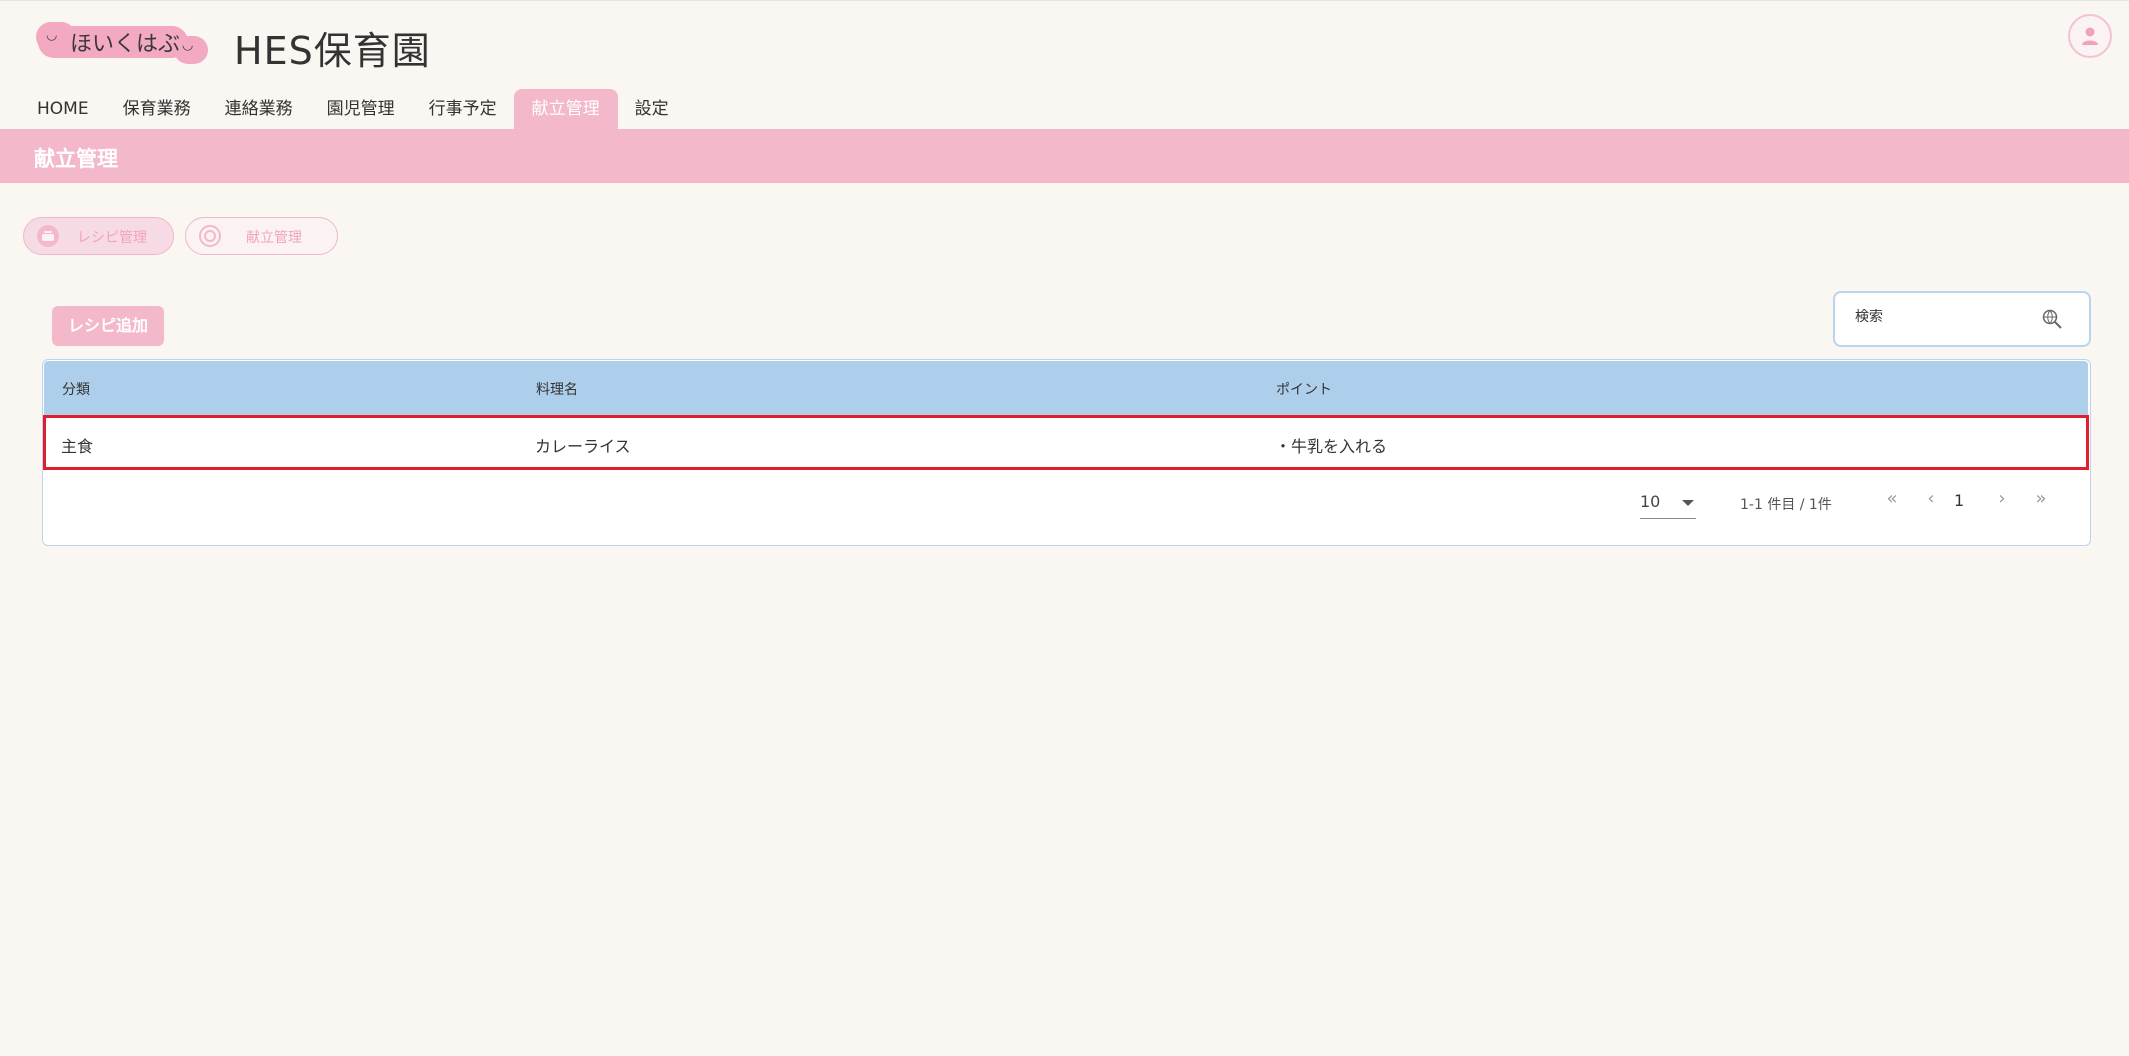 Image resolution: width=2129 pixels, height=1056 pixels. What do you see at coordinates (1650, 501) in the screenshot?
I see `rows-per-page-value: 10` at bounding box center [1650, 501].